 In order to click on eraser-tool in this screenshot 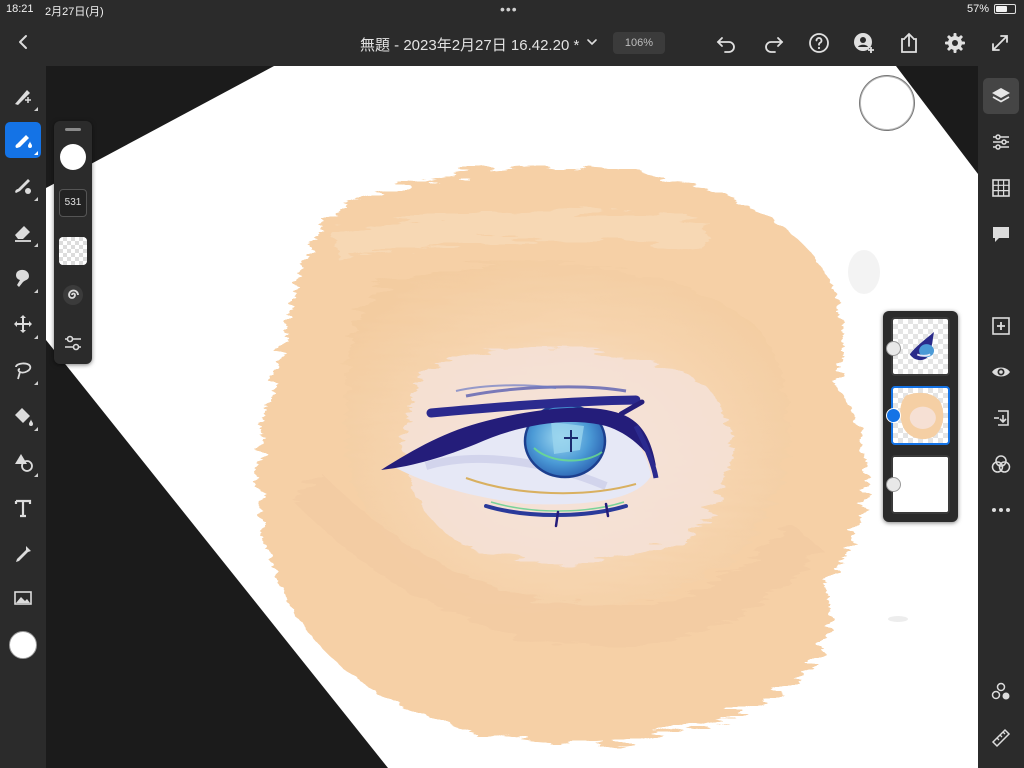, I will do `click(23, 232)`.